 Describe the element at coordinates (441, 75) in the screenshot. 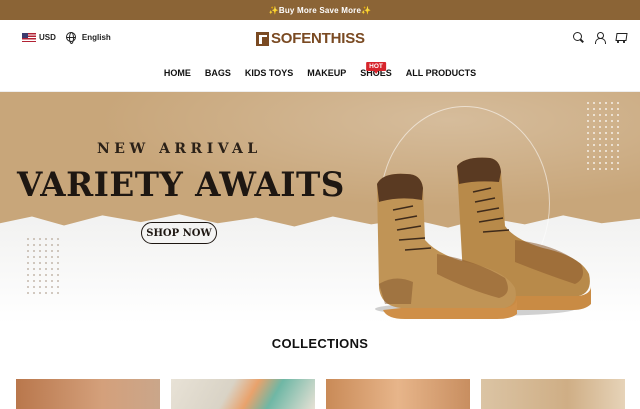

I see `nav-item-all-products: ALL PRODUCTS` at that location.